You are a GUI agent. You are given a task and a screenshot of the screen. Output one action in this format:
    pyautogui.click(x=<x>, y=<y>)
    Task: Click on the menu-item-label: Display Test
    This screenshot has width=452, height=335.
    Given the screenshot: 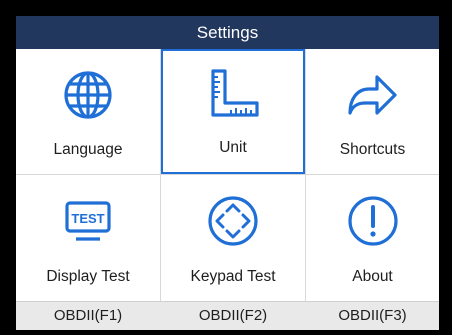 What is the action you would take?
    pyautogui.click(x=88, y=276)
    